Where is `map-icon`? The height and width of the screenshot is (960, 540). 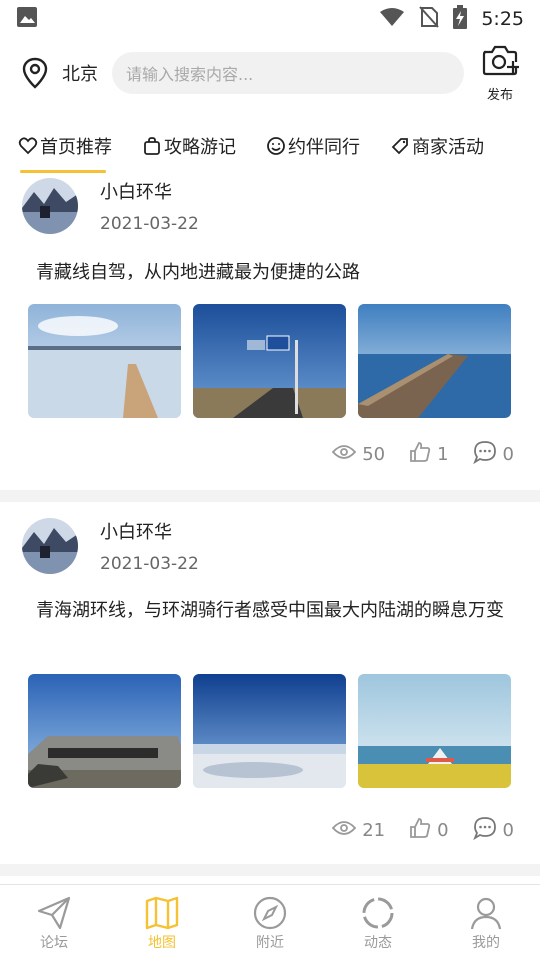 map-icon is located at coordinates (162, 913).